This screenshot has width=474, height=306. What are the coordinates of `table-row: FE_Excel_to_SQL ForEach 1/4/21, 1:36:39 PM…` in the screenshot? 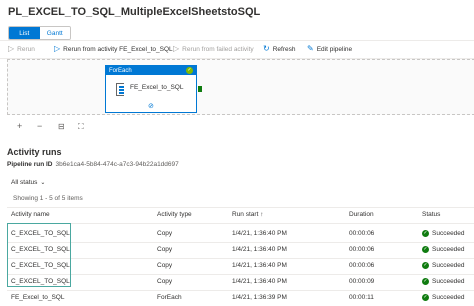 It's located at (237, 298).